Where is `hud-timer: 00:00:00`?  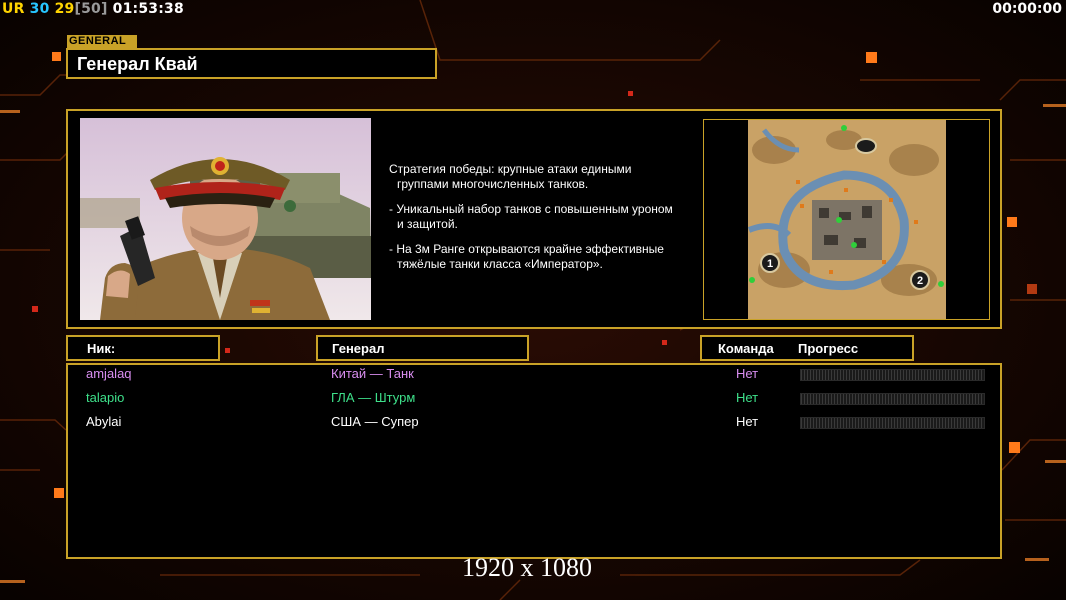 hud-timer: 00:00:00 is located at coordinates (1027, 9).